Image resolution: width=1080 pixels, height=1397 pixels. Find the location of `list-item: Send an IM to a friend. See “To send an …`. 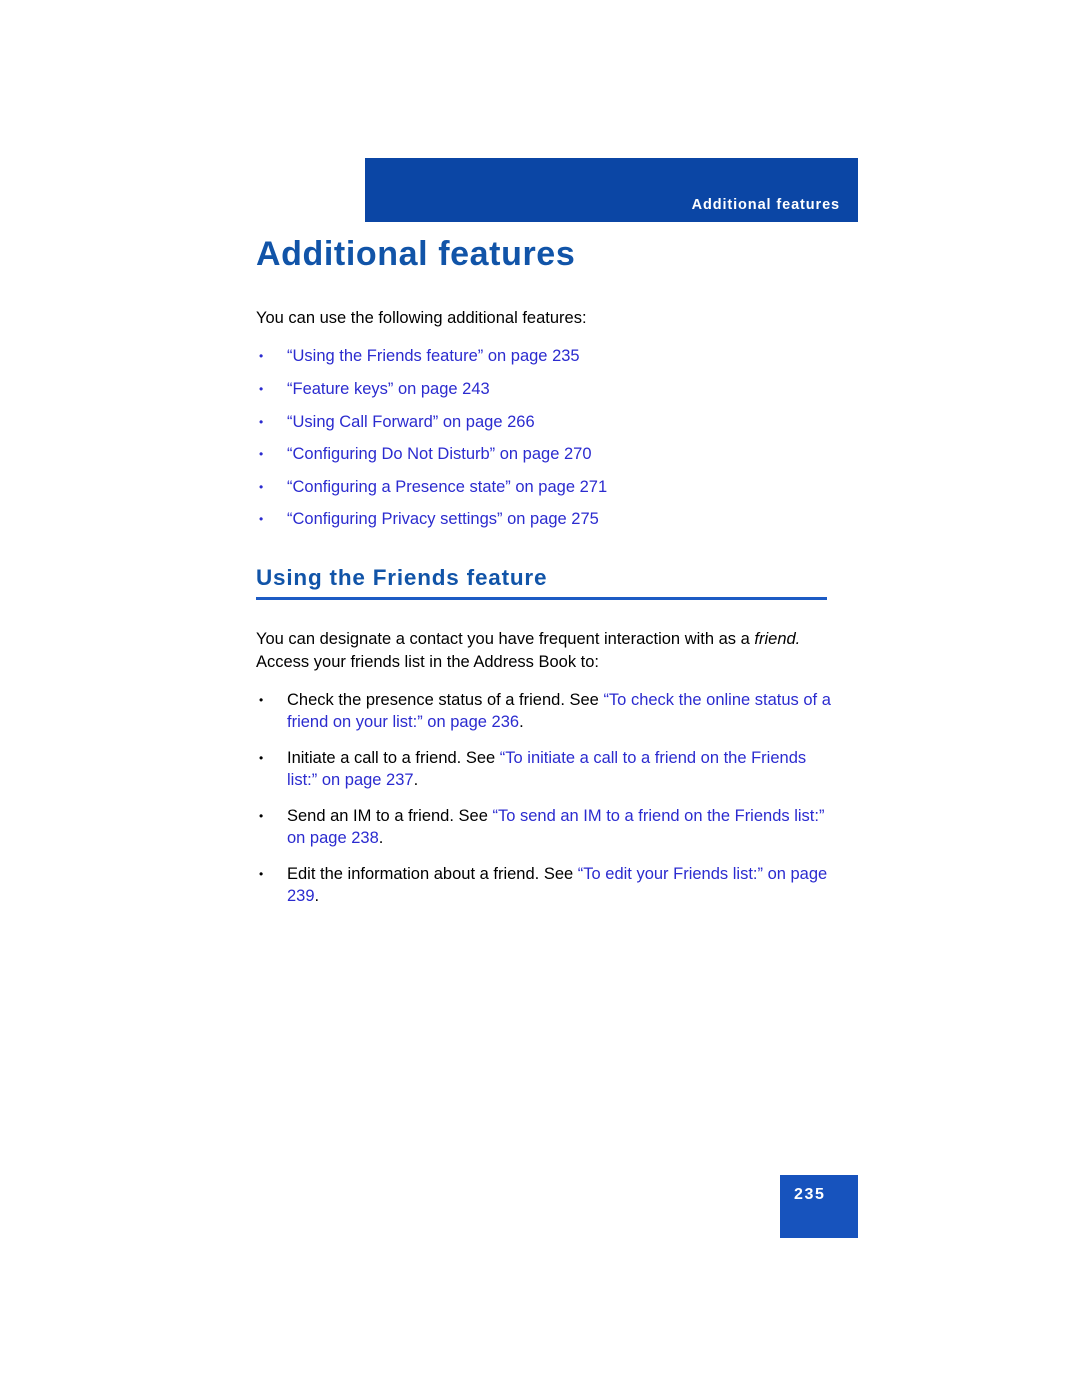

list-item: Send an IM to a friend. See “To send an … is located at coordinates (546, 827).